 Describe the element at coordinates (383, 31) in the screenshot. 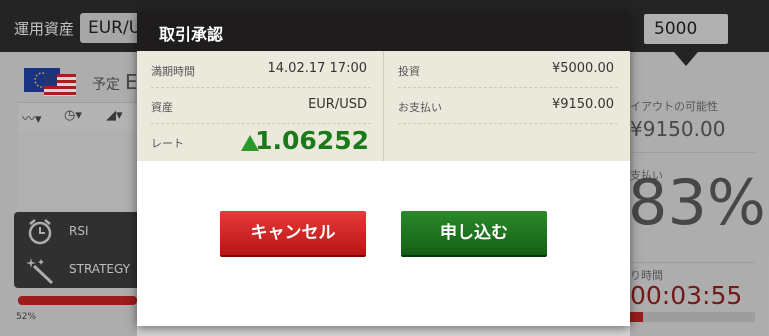

I see `dialog-header: 取引承認` at that location.